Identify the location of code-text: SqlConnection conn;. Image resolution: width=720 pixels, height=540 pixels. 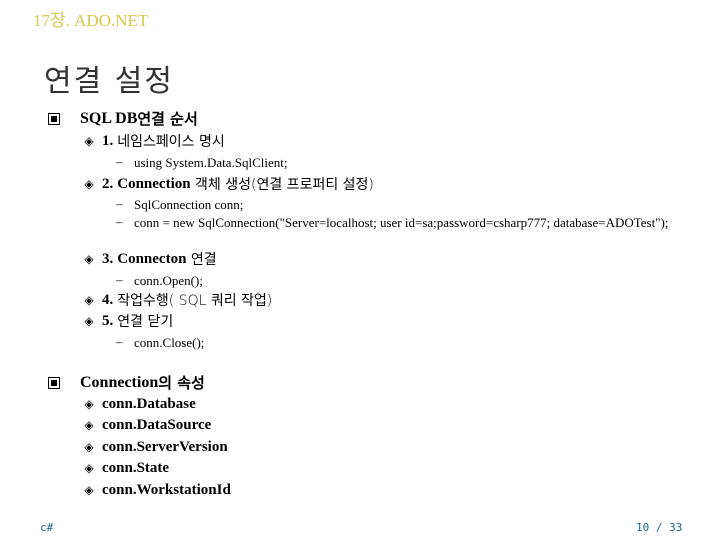
(189, 204).